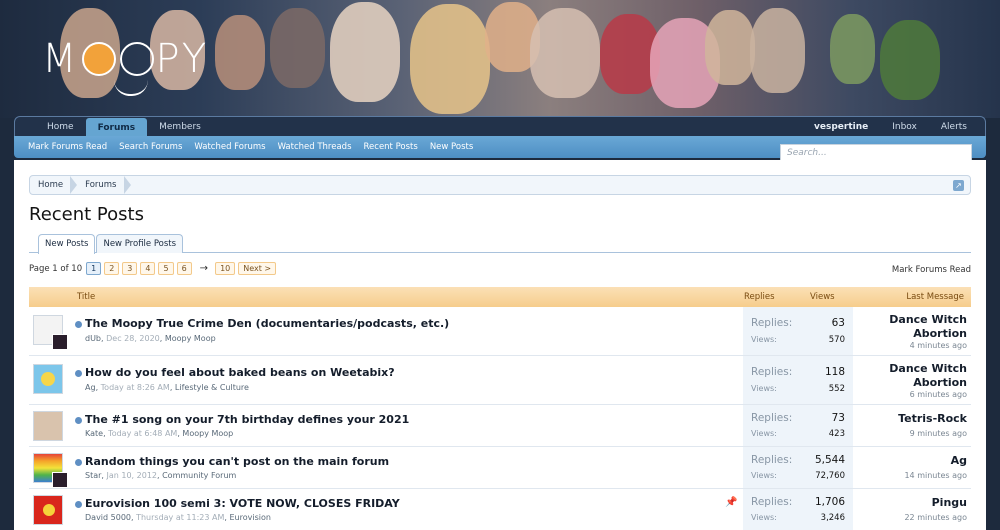 The height and width of the screenshot is (530, 1000). Describe the element at coordinates (229, 147) in the screenshot. I see `watched-forums-link: Watched Forums` at that location.